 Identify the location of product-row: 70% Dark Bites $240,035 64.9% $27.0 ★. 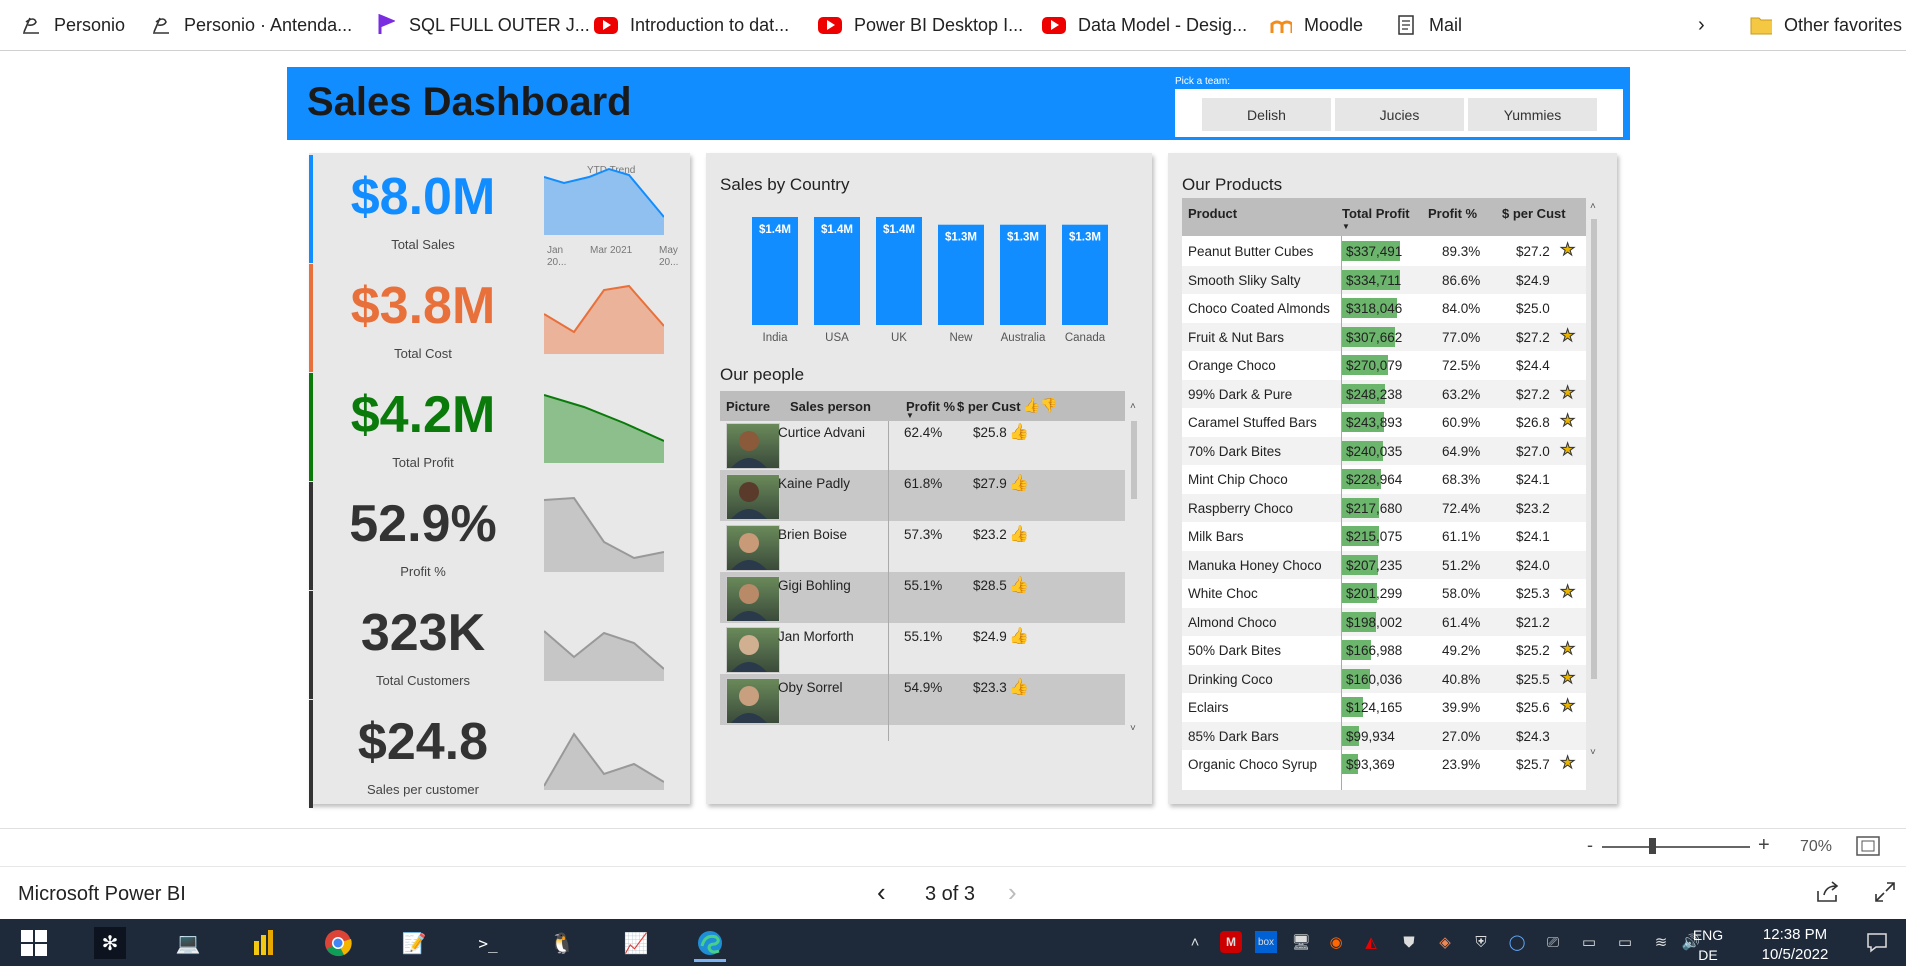
(1384, 450).